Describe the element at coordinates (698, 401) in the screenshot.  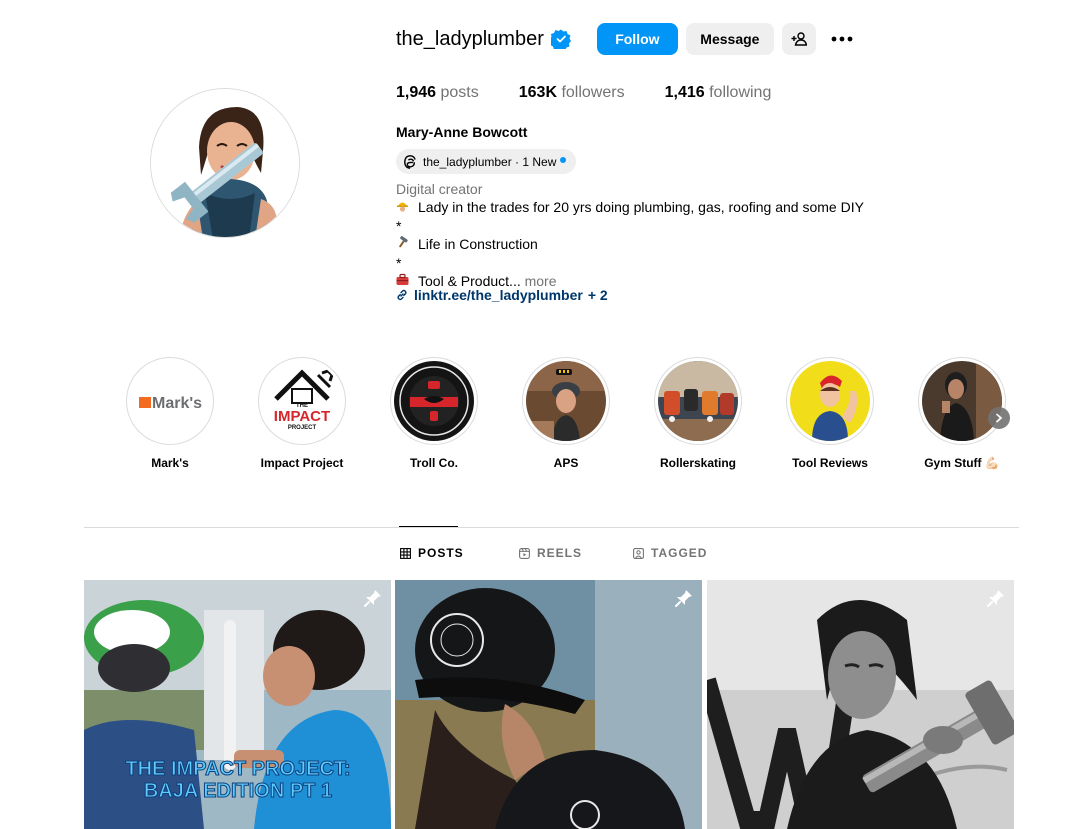
I see `rollerskating-highlight-photo` at that location.